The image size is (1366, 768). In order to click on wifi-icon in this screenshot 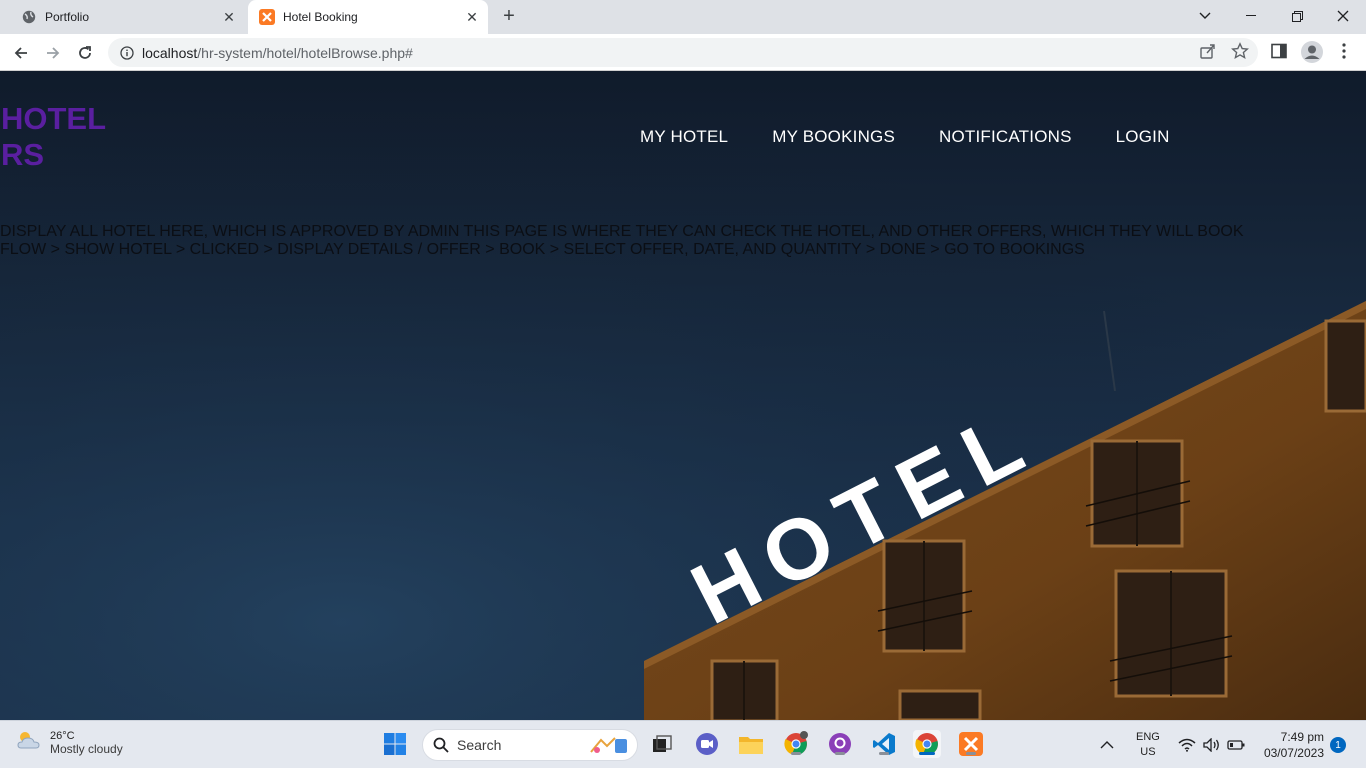, I will do `click(1187, 744)`.